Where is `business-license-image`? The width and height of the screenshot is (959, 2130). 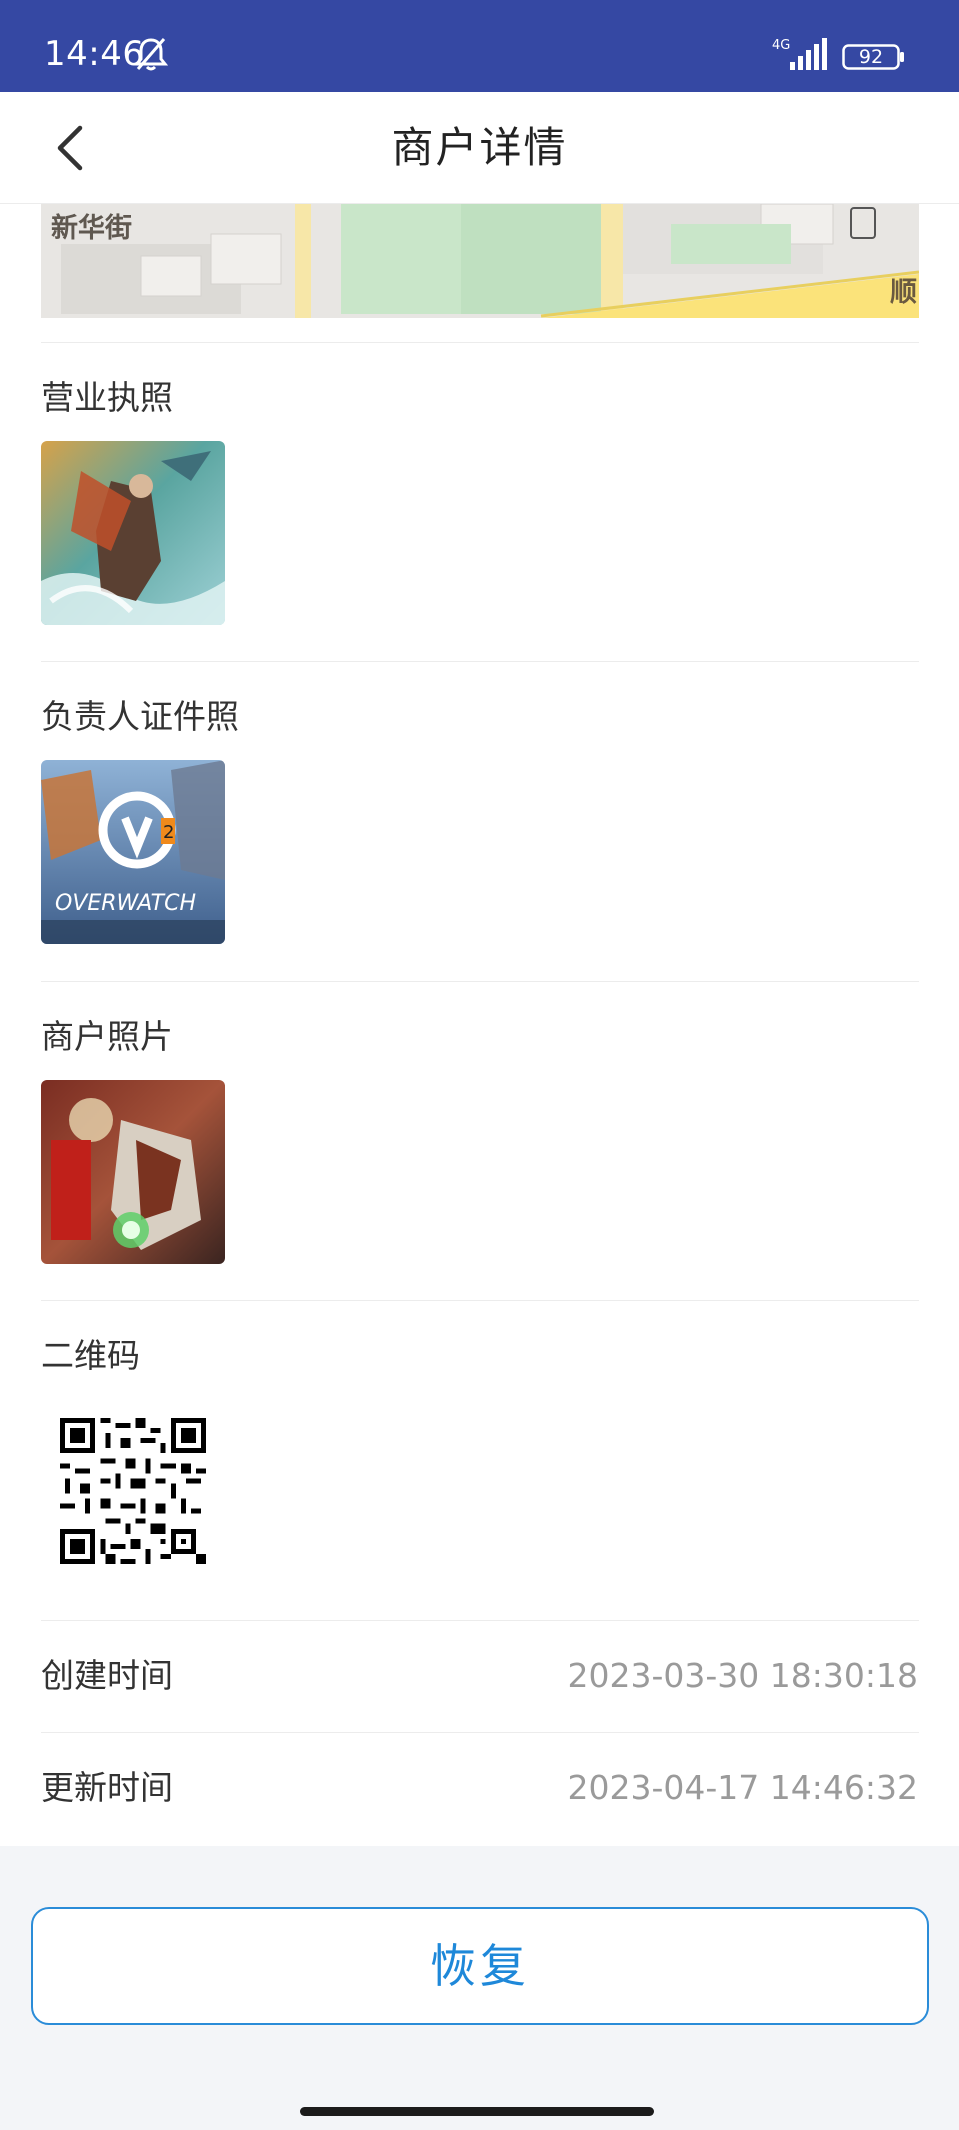 business-license-image is located at coordinates (133, 533).